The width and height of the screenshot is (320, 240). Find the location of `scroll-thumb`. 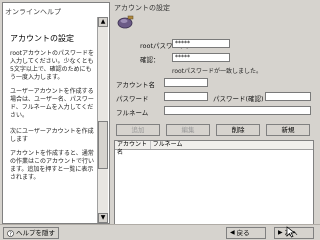

scroll-thumb is located at coordinates (103, 145).